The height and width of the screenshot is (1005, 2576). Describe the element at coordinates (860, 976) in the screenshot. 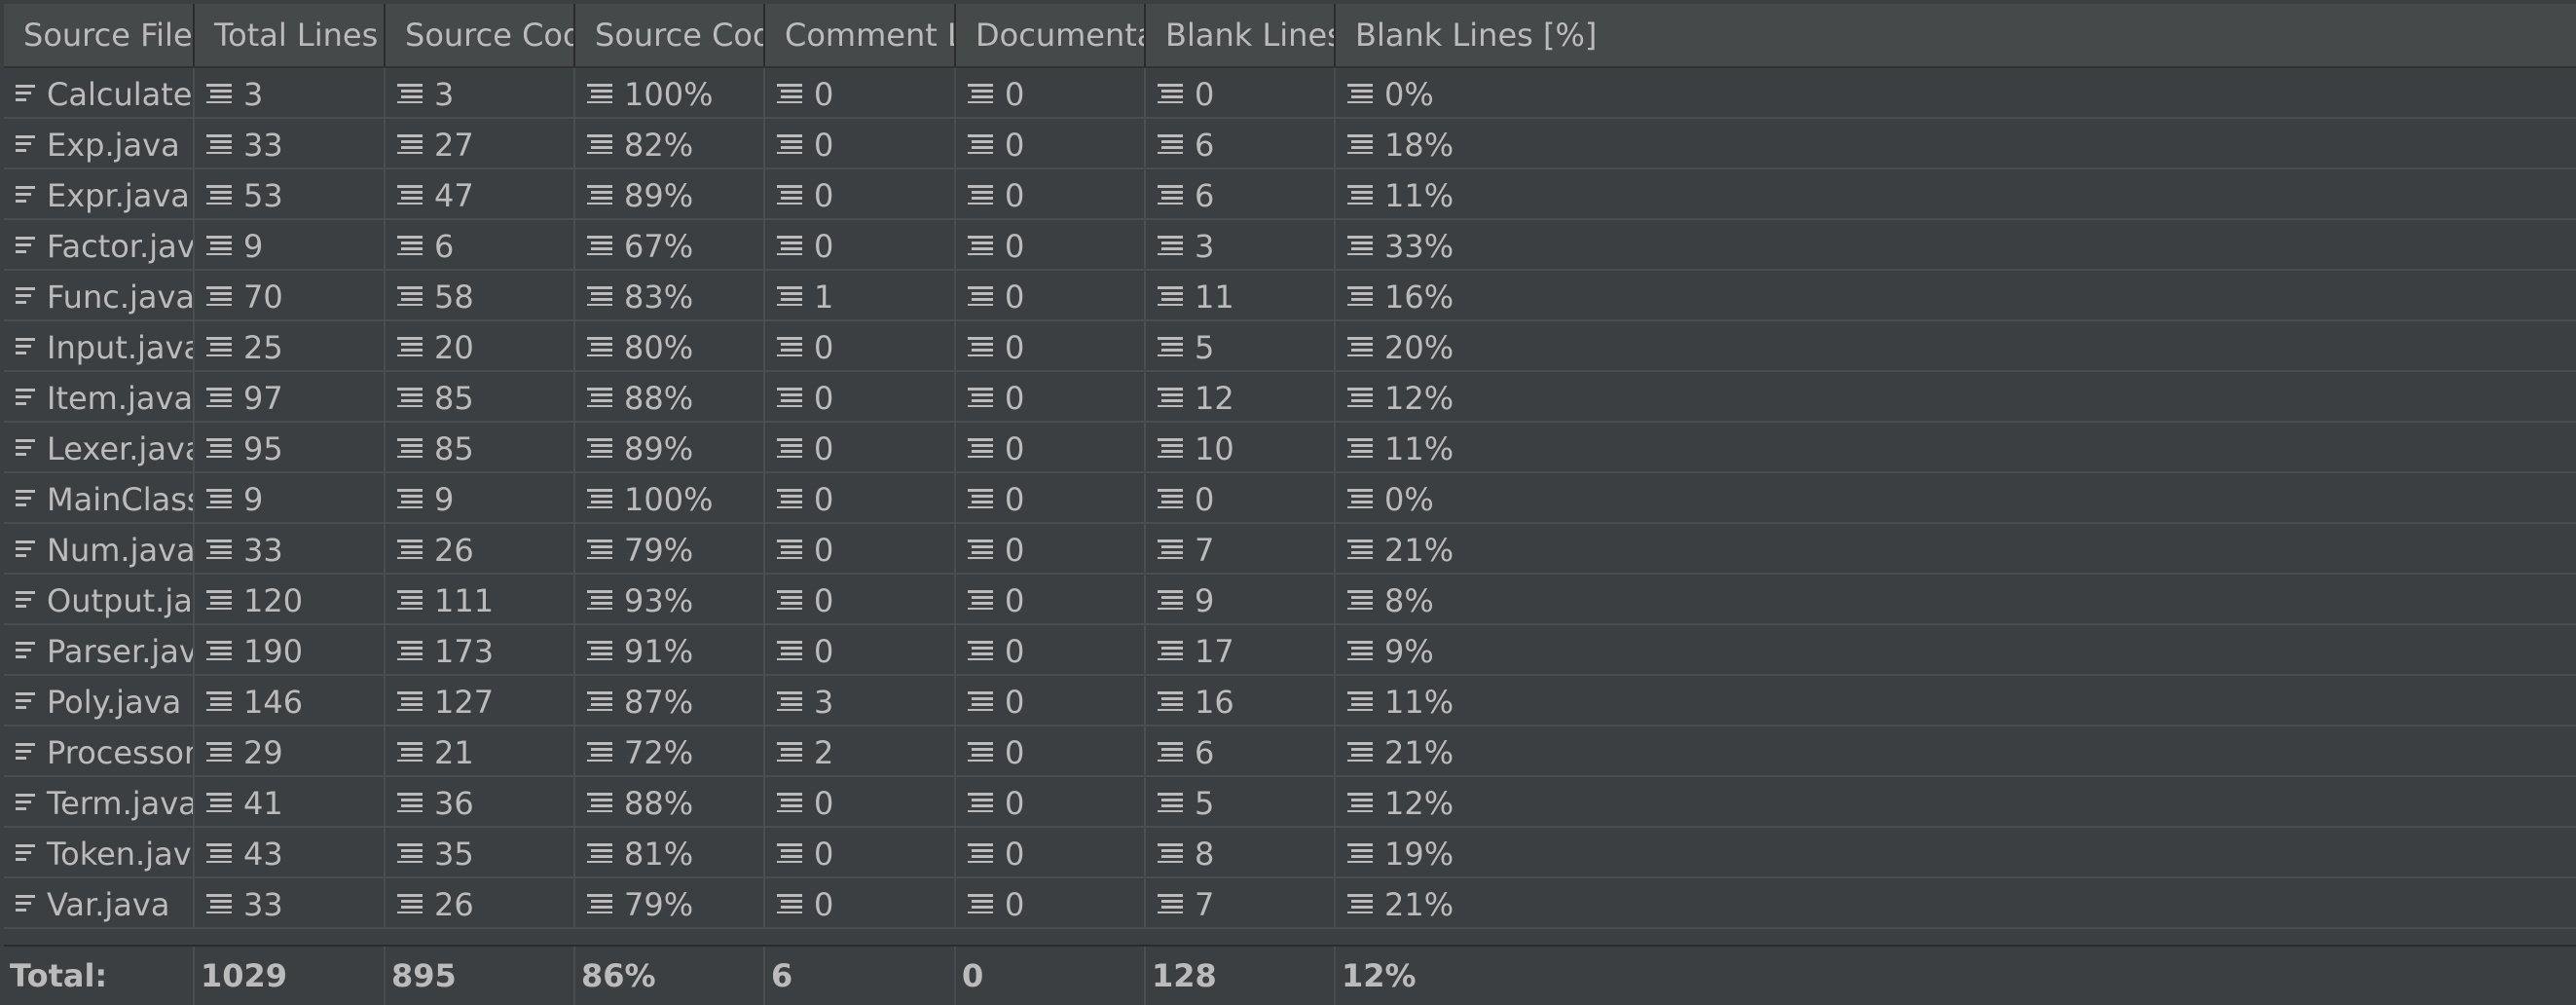

I see `total-comment-lines: 6` at that location.